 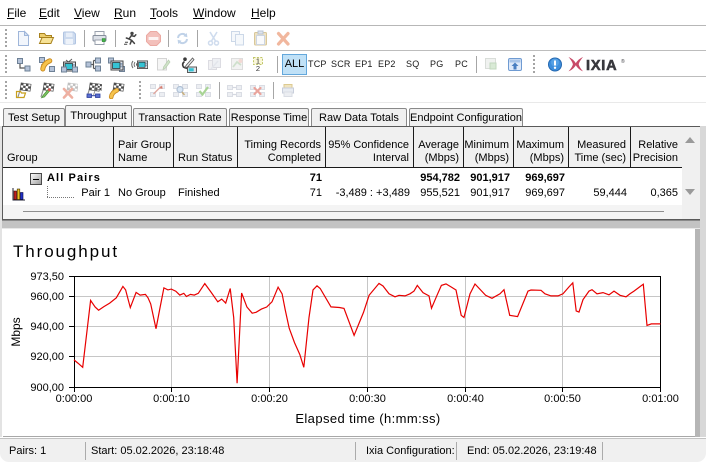 What do you see at coordinates (367, 418) in the screenshot?
I see `svg-text: Elapsed time (h:mm:ss)` at bounding box center [367, 418].